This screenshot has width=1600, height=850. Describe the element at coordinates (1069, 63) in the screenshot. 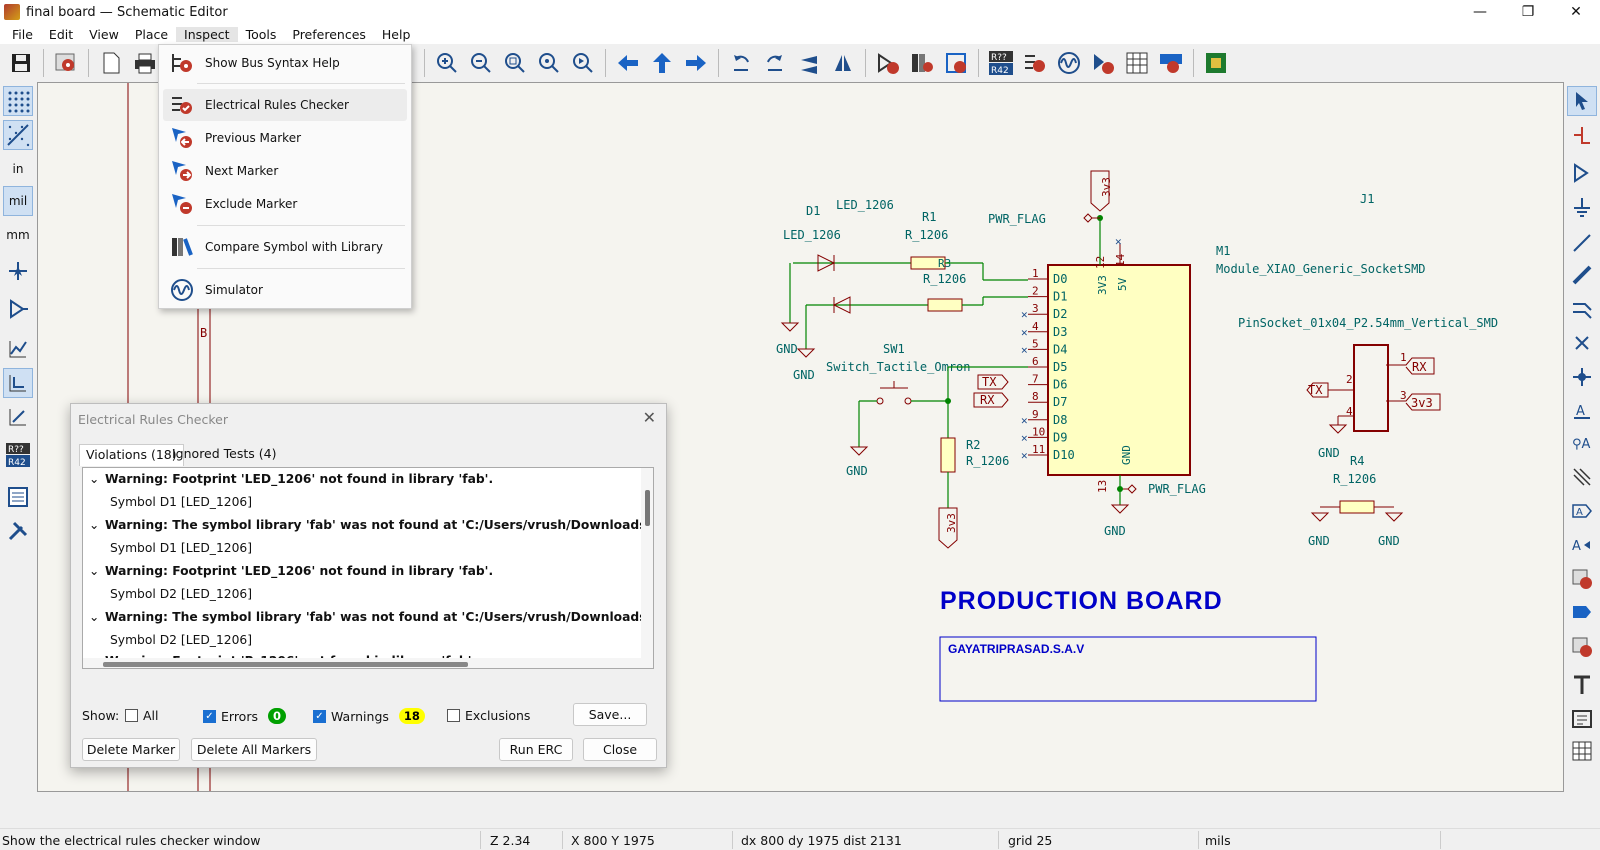

I see `simulator-toolbar-icon` at that location.